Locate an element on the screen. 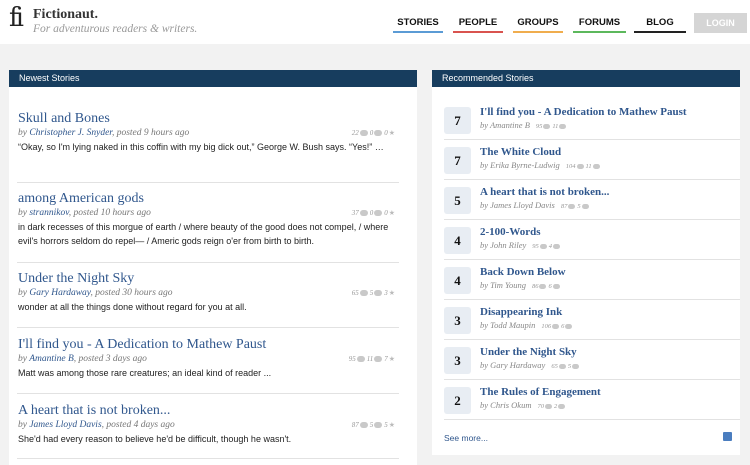  recommended-byline: by Amantine B 95 11 is located at coordinates (524, 125).